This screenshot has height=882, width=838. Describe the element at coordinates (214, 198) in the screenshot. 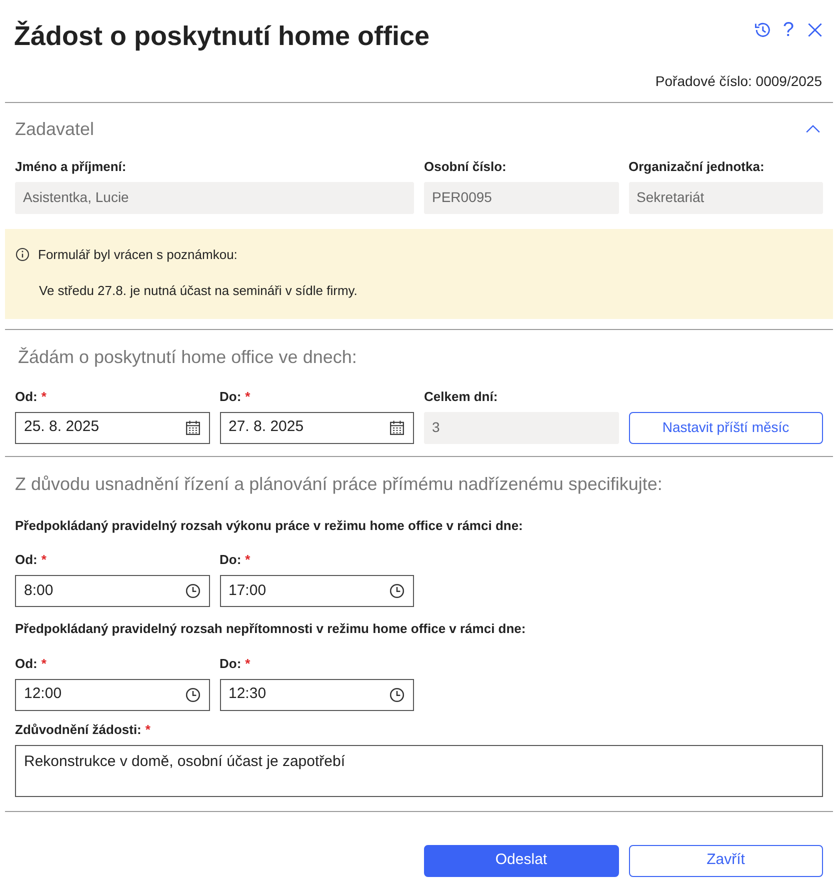

I see `readonly-field: Asistentka, Lucie` at that location.